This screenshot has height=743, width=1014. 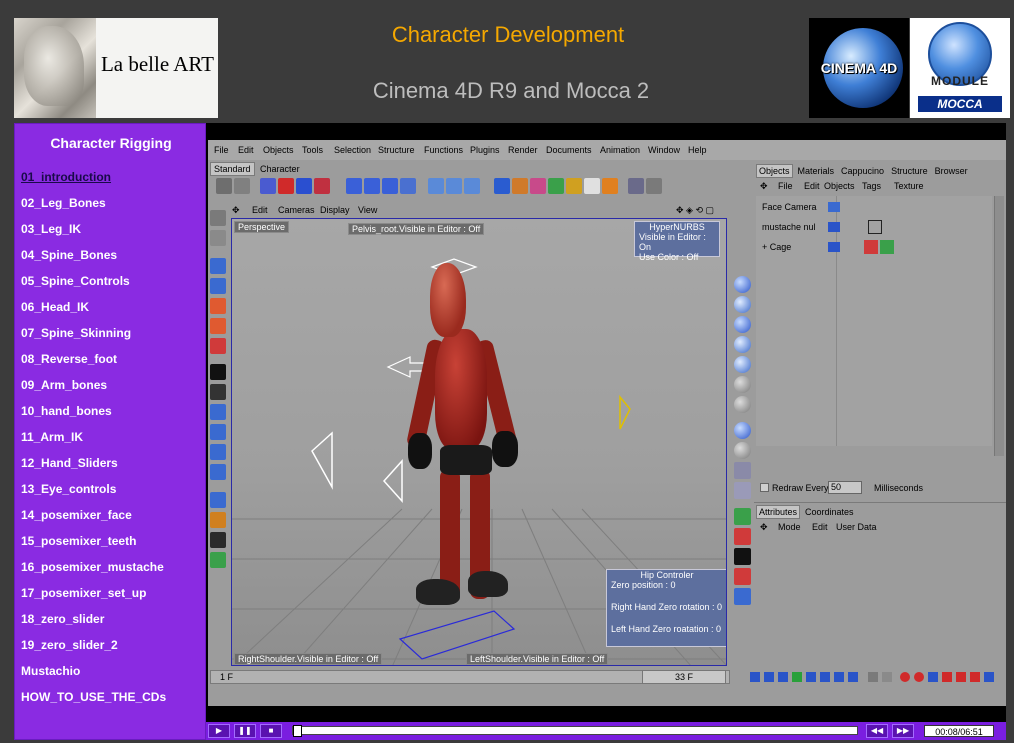 What do you see at coordinates (785, 186) in the screenshot?
I see `objects-menu-file: File` at bounding box center [785, 186].